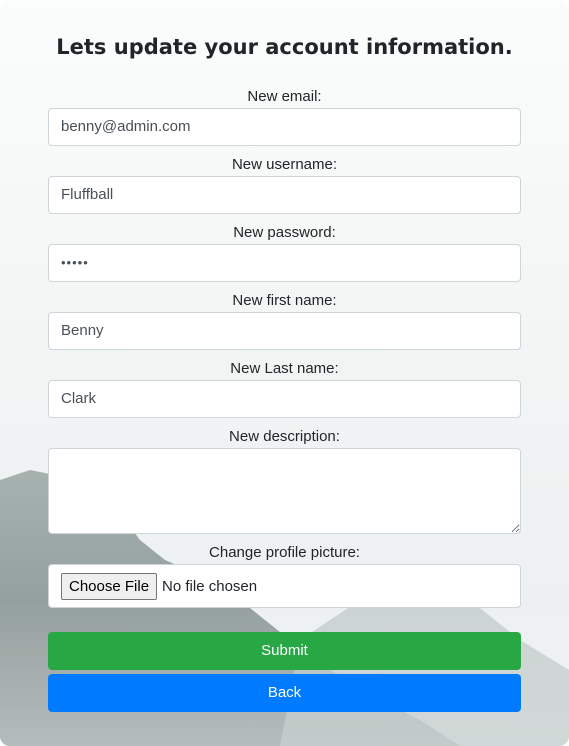 This screenshot has width=569, height=746. Describe the element at coordinates (109, 586) in the screenshot. I see `choose-file-button: Choose File` at that location.